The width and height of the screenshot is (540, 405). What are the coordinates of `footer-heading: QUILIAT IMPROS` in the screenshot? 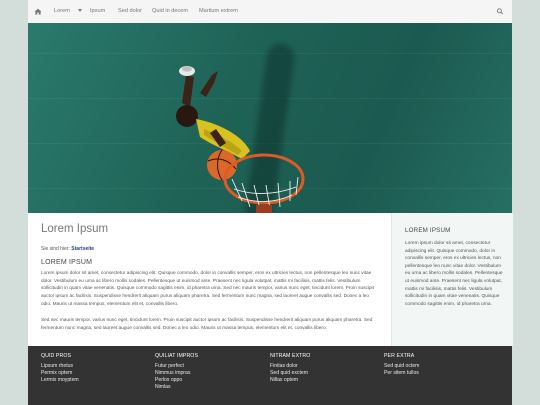 It's located at (177, 356).